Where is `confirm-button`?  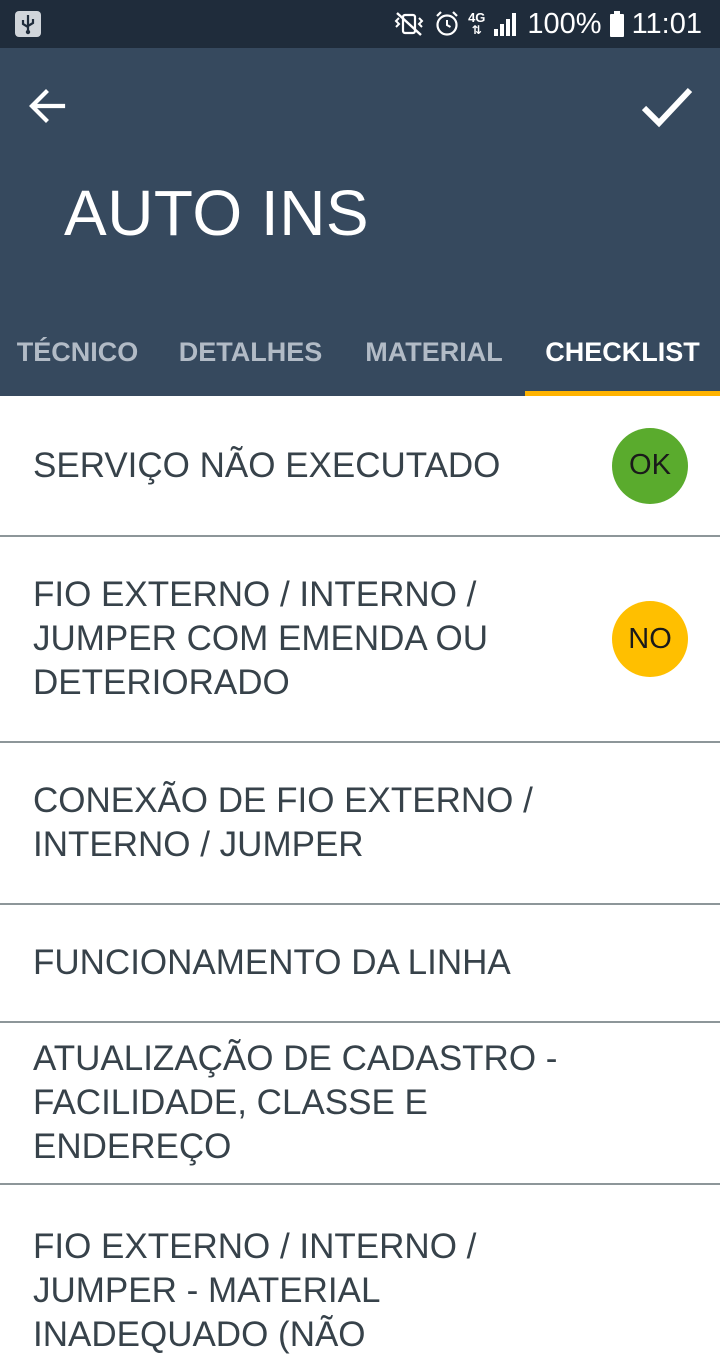 confirm-button is located at coordinates (667, 107).